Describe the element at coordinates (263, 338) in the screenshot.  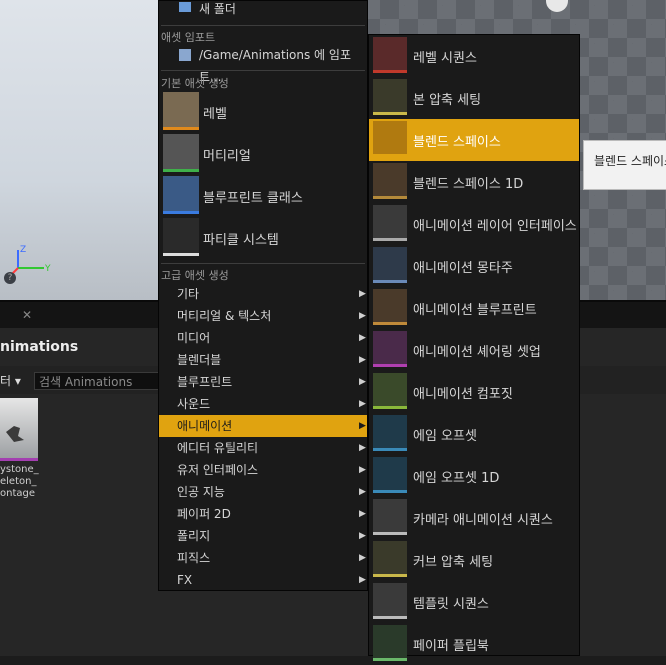
I see `submenu-item: 미디어 ▶` at that location.